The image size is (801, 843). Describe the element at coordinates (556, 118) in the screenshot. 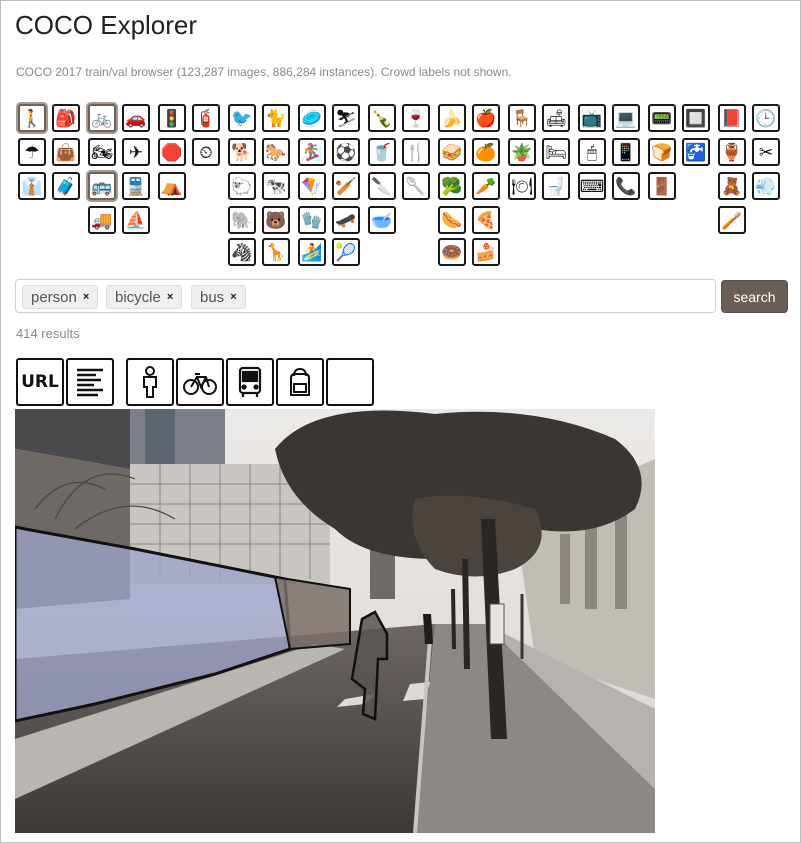

I see `category-couch: 🛋` at that location.